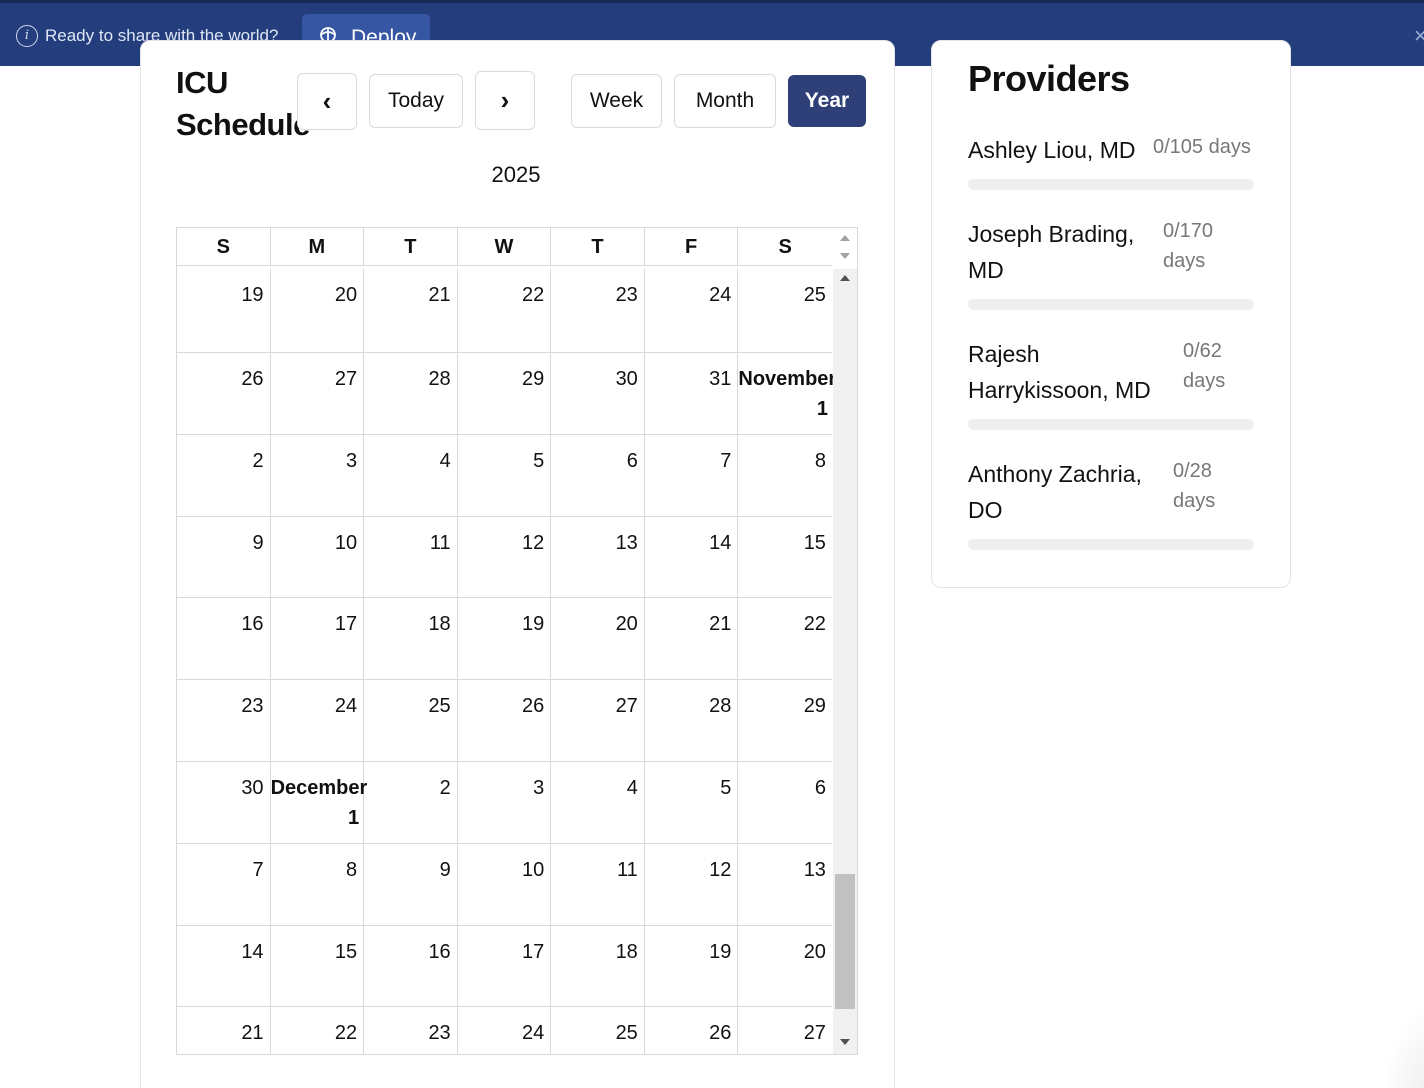 This screenshot has width=1424, height=1088. Describe the element at coordinates (725, 101) in the screenshot. I see `month-view-button: Month` at that location.